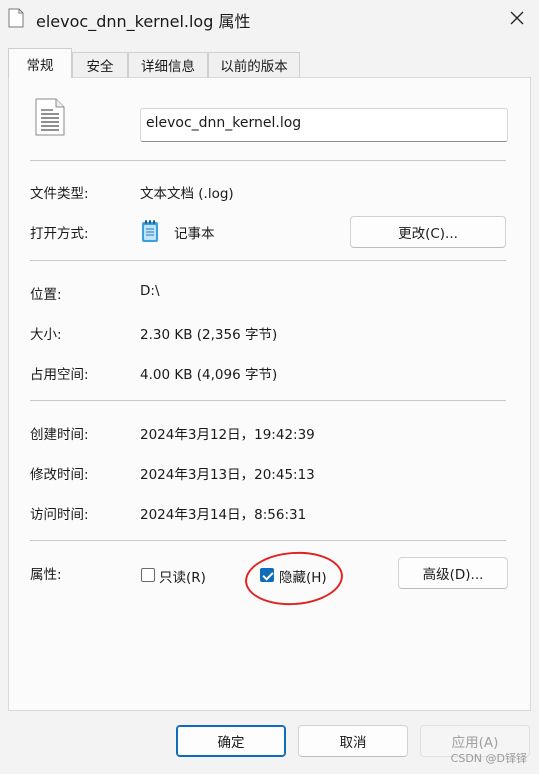  What do you see at coordinates (40, 65) in the screenshot?
I see `tab-label: 常规` at bounding box center [40, 65].